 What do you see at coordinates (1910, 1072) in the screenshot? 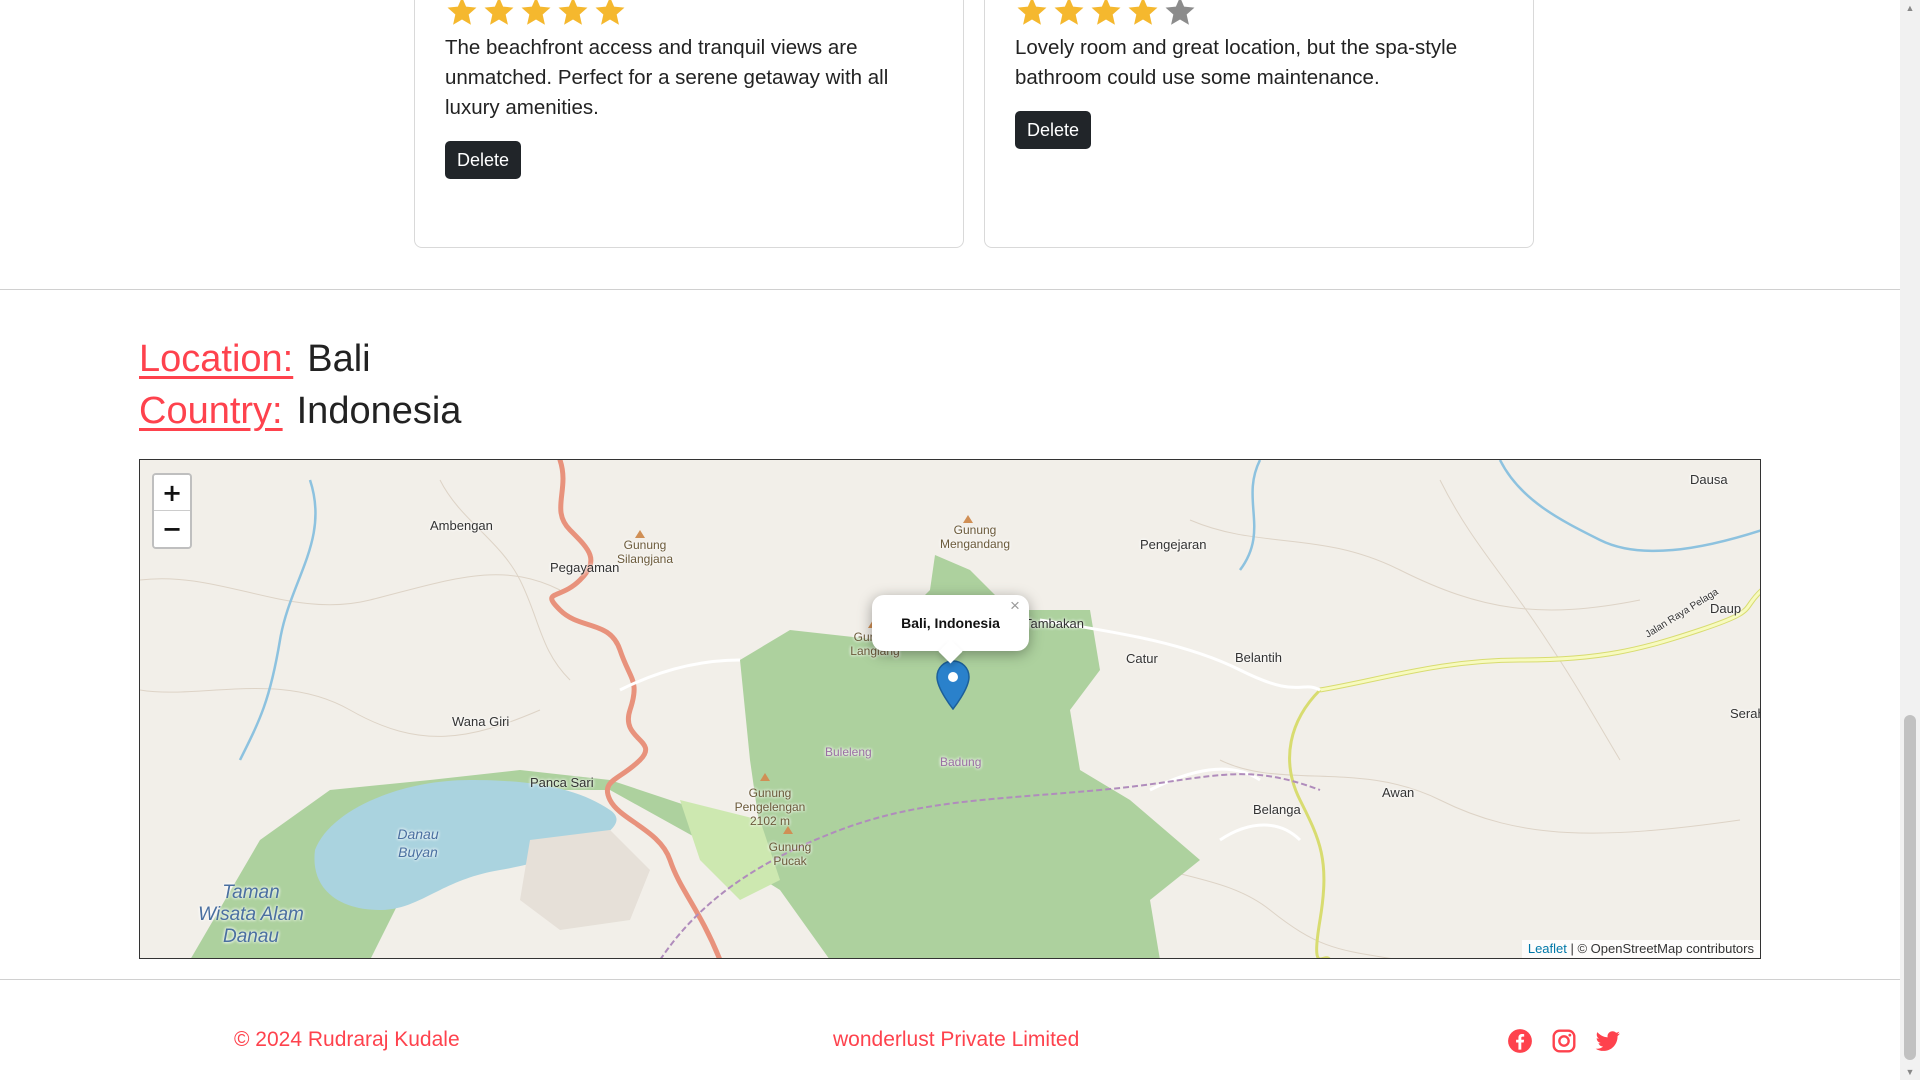
I see `scroll-down-arrow-icon: ▼` at bounding box center [1910, 1072].